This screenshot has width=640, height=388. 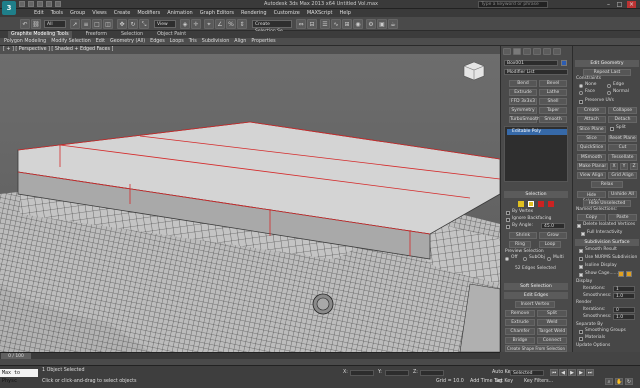 I want to click on menu-maxscript: MAXScript, so click(x=320, y=13).